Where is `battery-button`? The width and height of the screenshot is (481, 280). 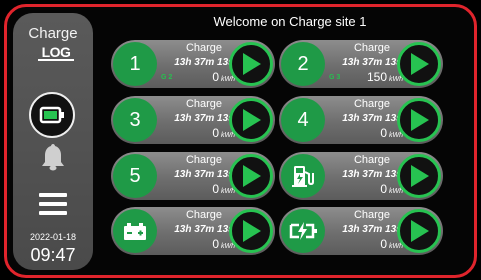 battery-button is located at coordinates (52, 115).